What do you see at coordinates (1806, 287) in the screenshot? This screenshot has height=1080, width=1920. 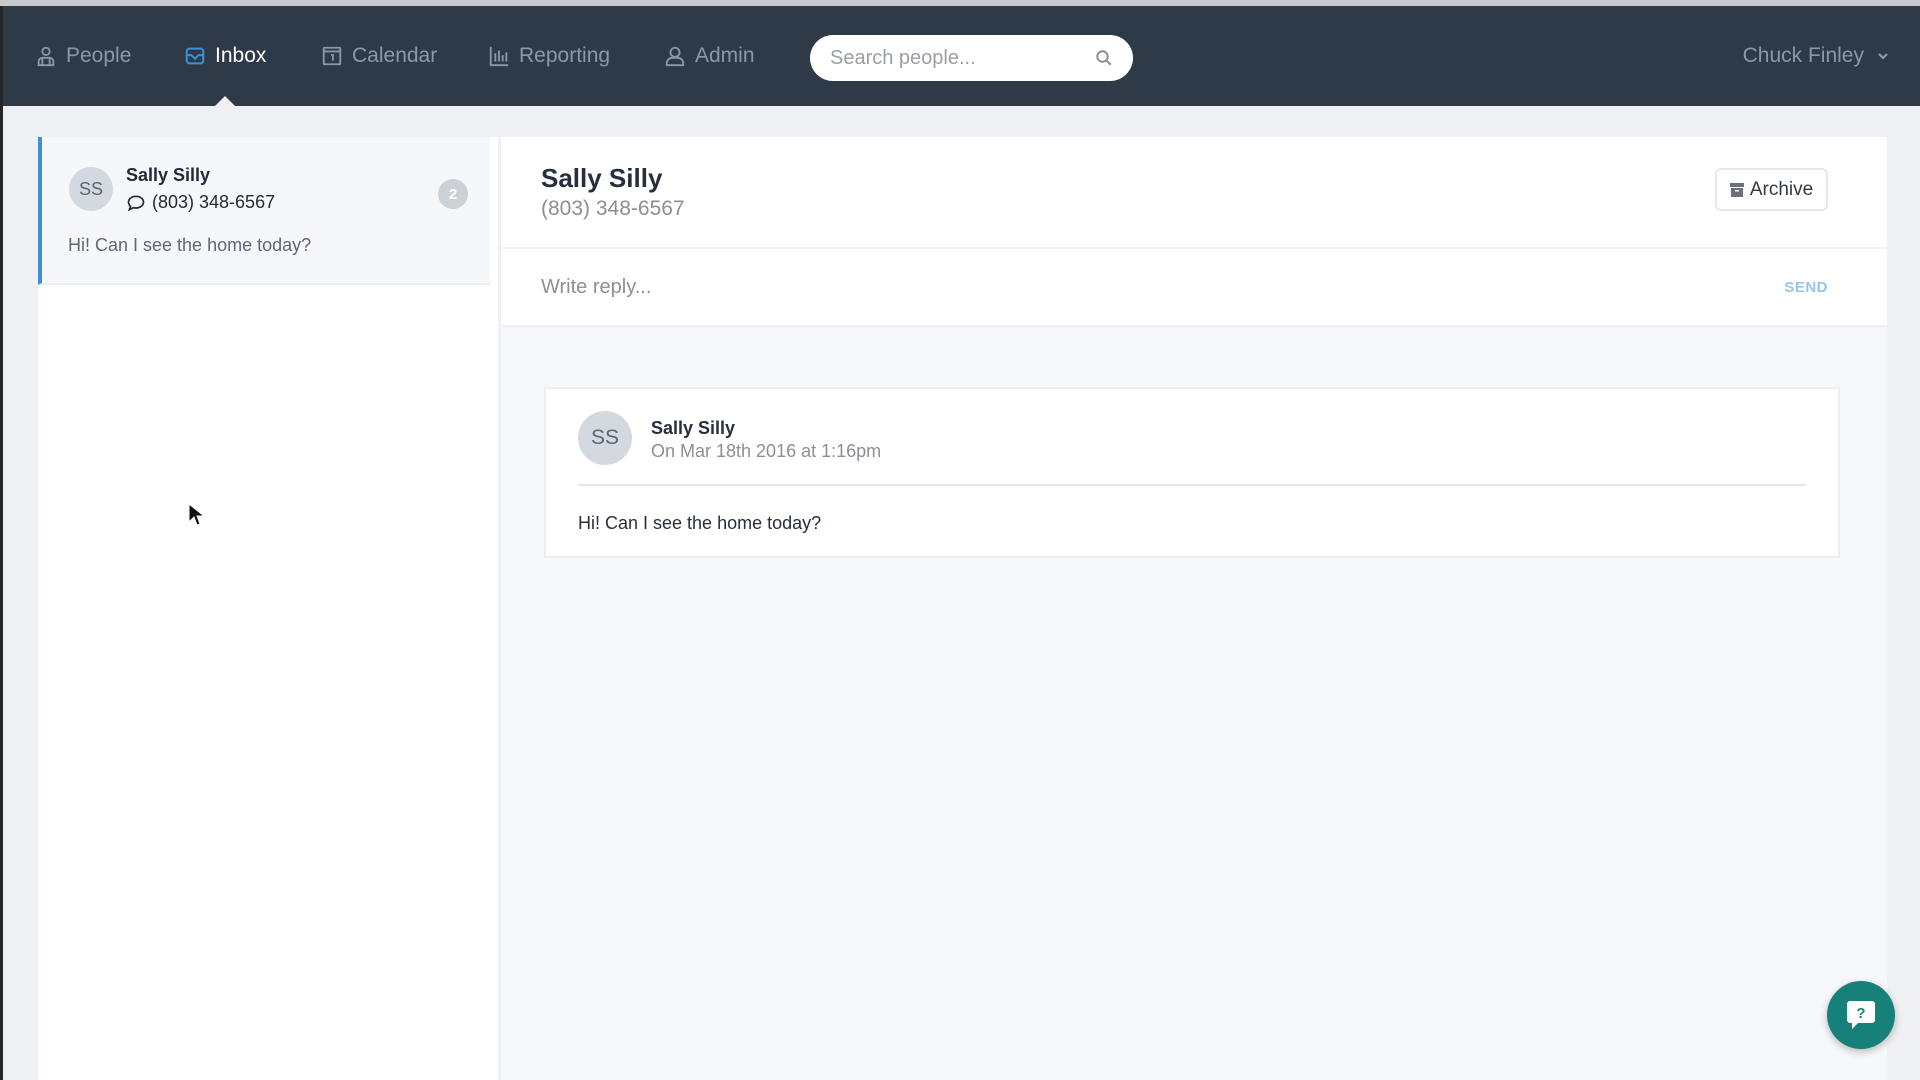 I see `send-button: SEND` at bounding box center [1806, 287].